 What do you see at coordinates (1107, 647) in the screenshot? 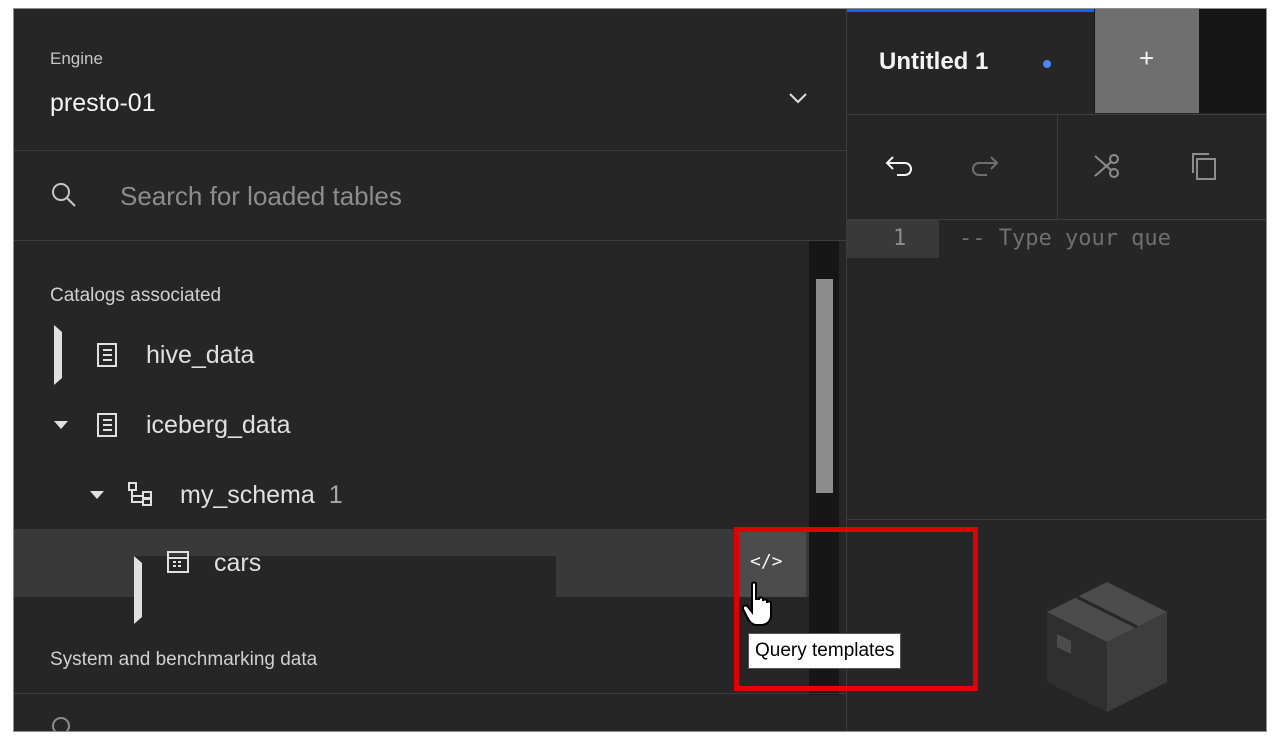
I see `empty-box-icon` at bounding box center [1107, 647].